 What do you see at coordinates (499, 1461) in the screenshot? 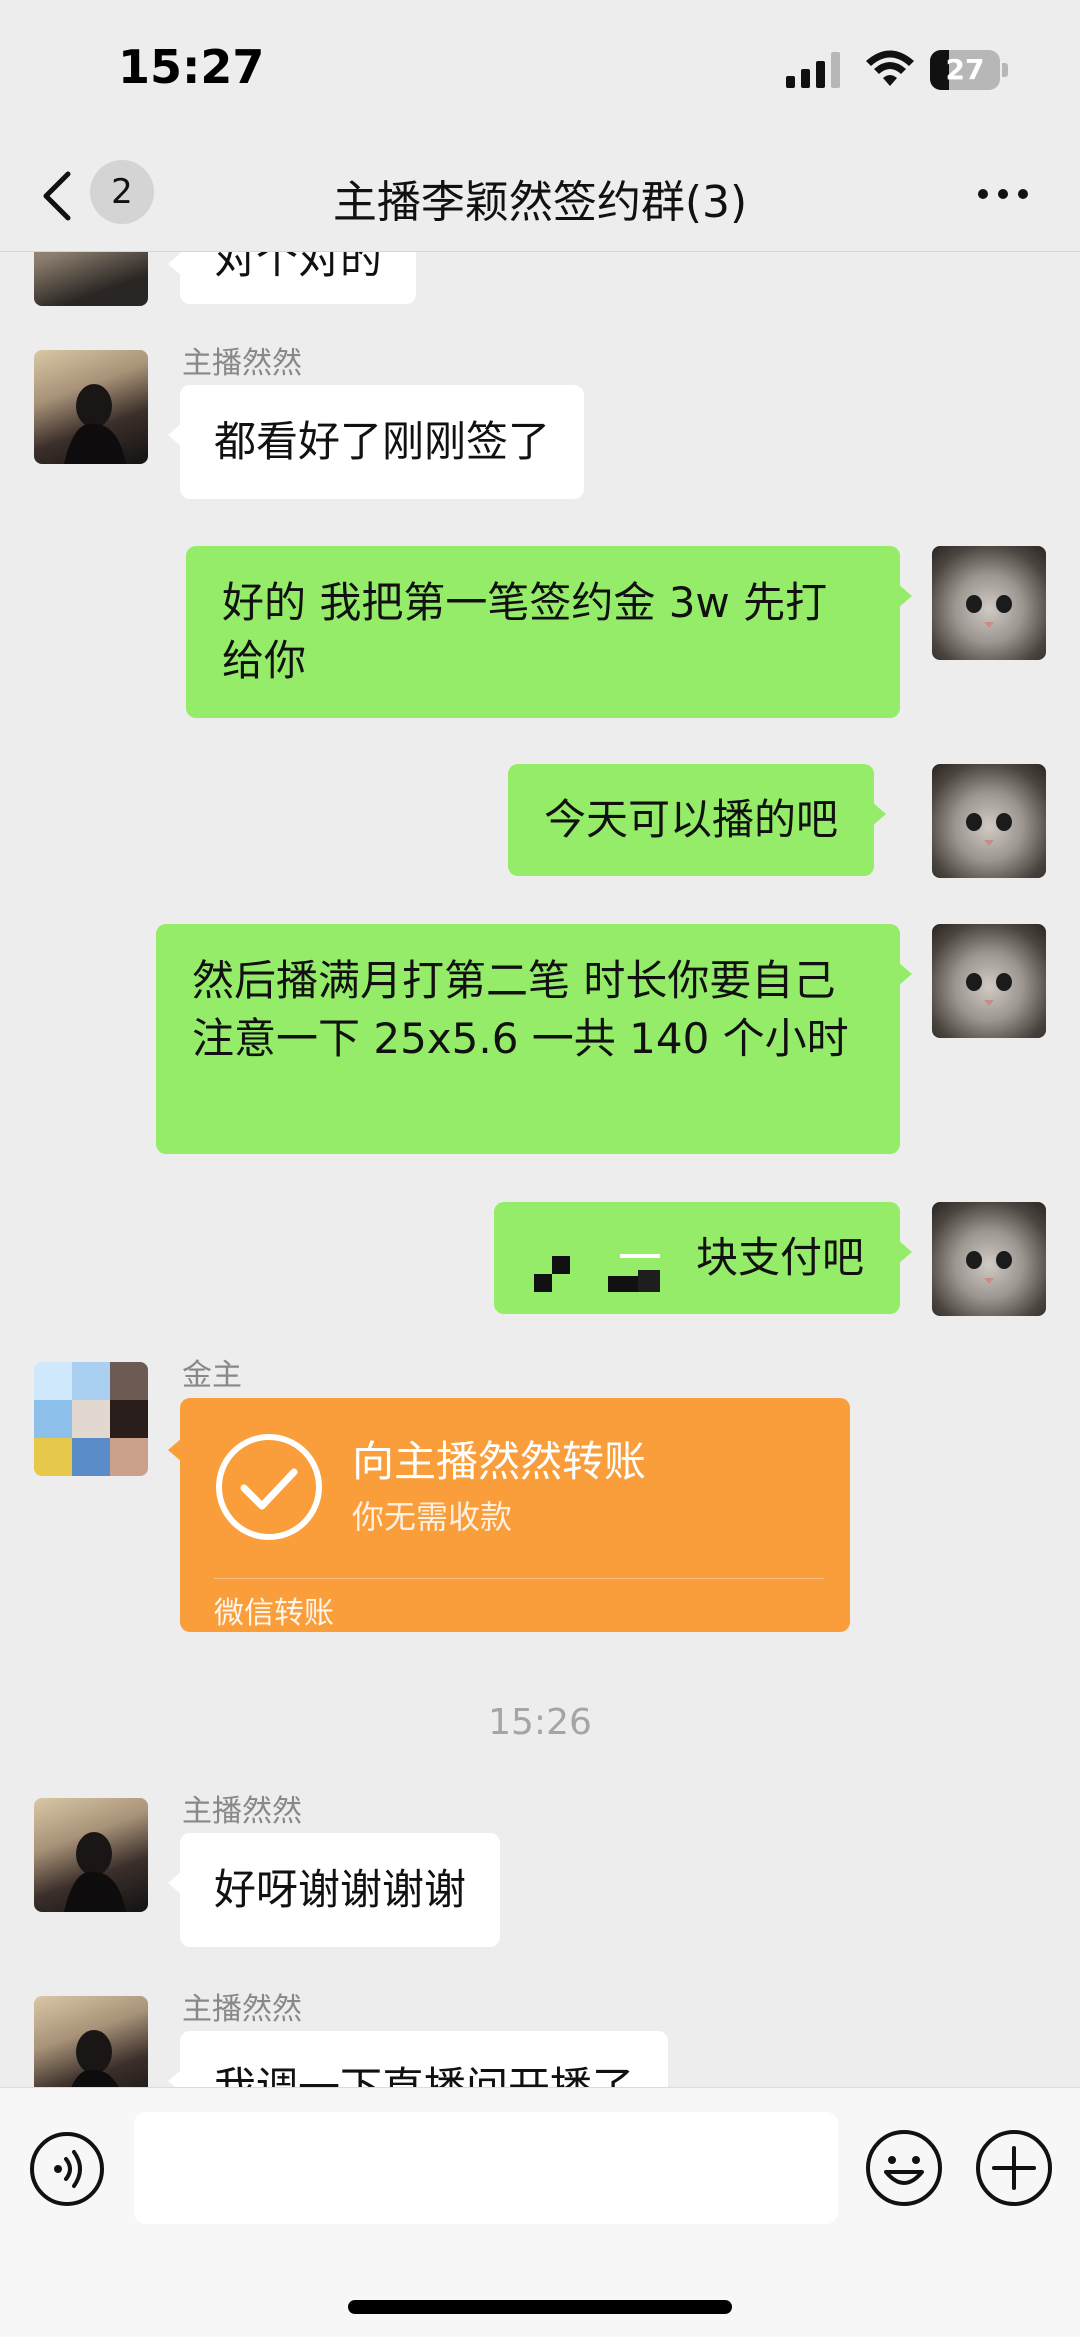
I see `transfer-title: 向主播然然转账` at bounding box center [499, 1461].